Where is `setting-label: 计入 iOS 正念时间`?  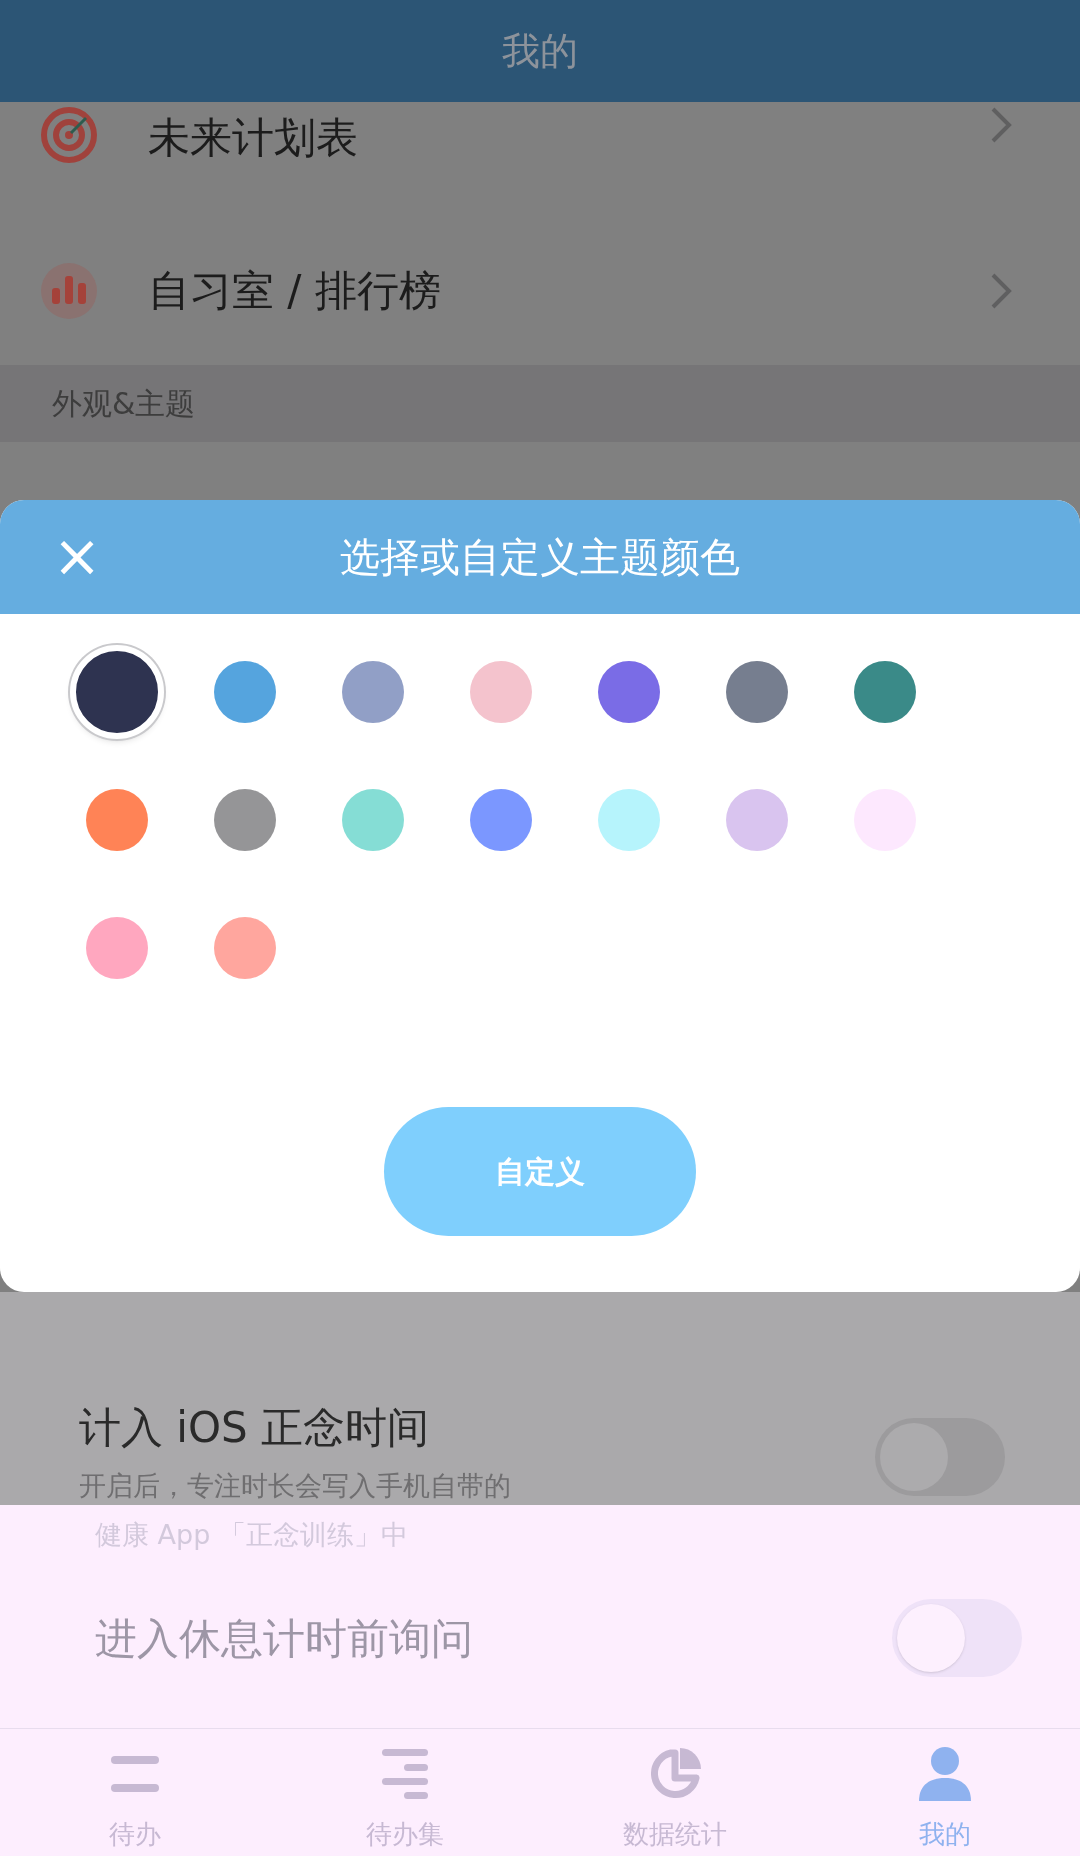 setting-label: 计入 iOS 正念时间 is located at coordinates (255, 1428).